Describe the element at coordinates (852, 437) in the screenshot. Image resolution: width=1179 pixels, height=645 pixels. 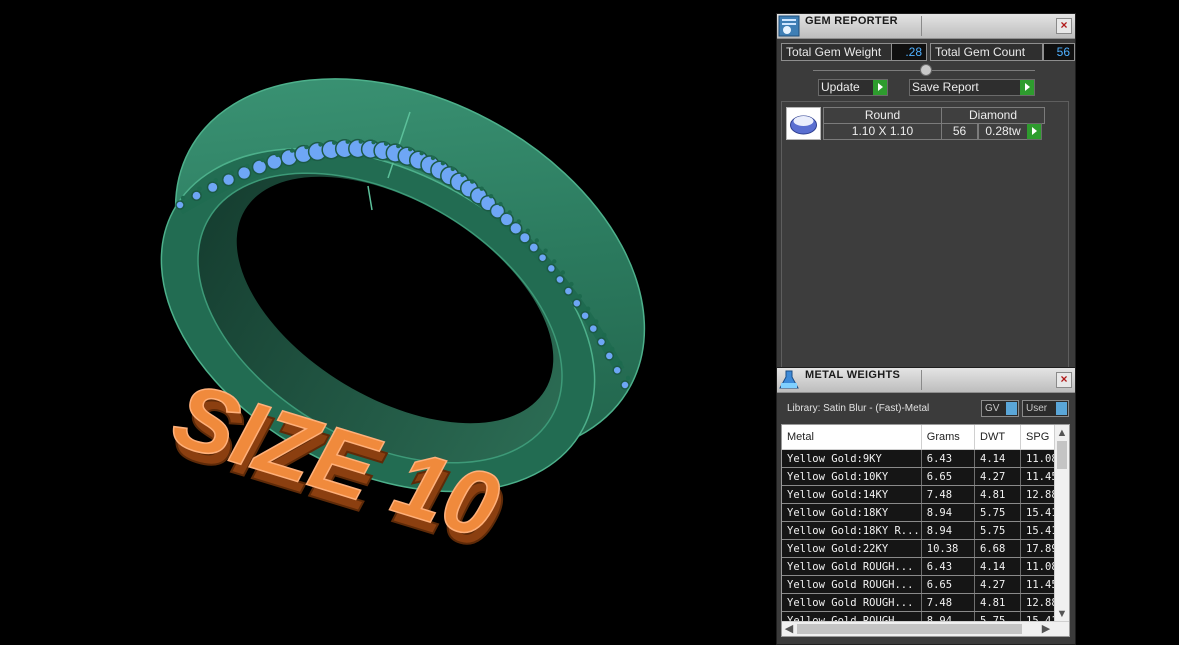
I see `column-header-metal: Metal` at that location.